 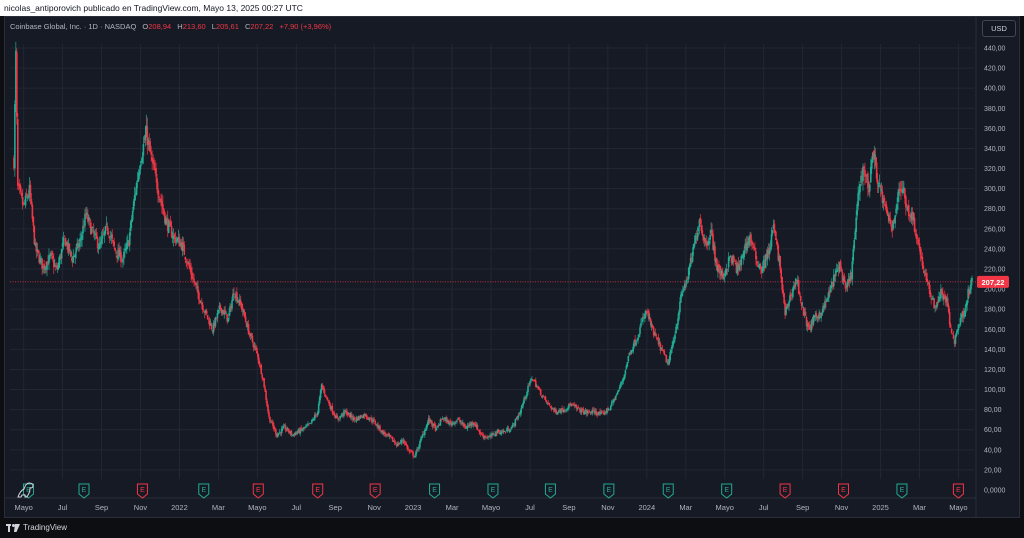 What do you see at coordinates (218, 507) in the screenshot?
I see `x-tick-label: Mar` at bounding box center [218, 507].